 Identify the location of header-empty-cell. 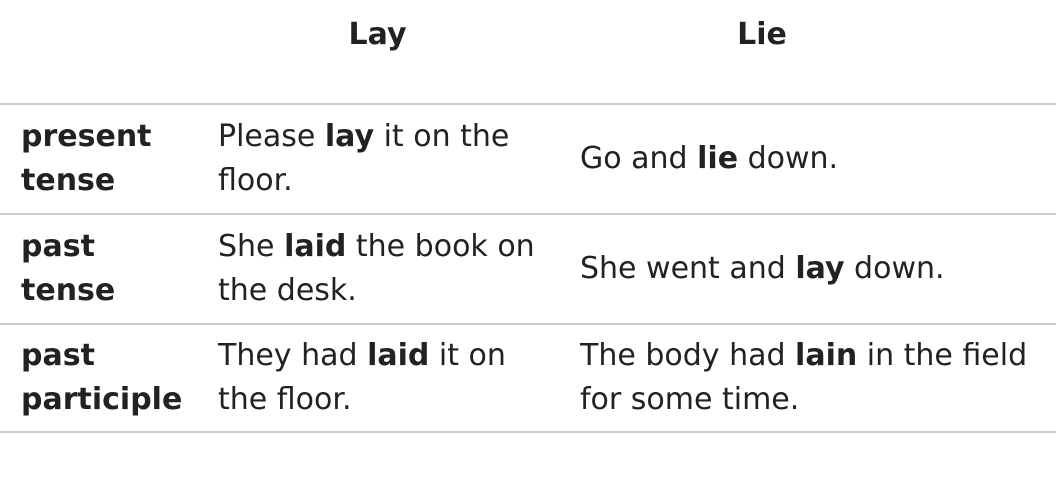
(98, 7).